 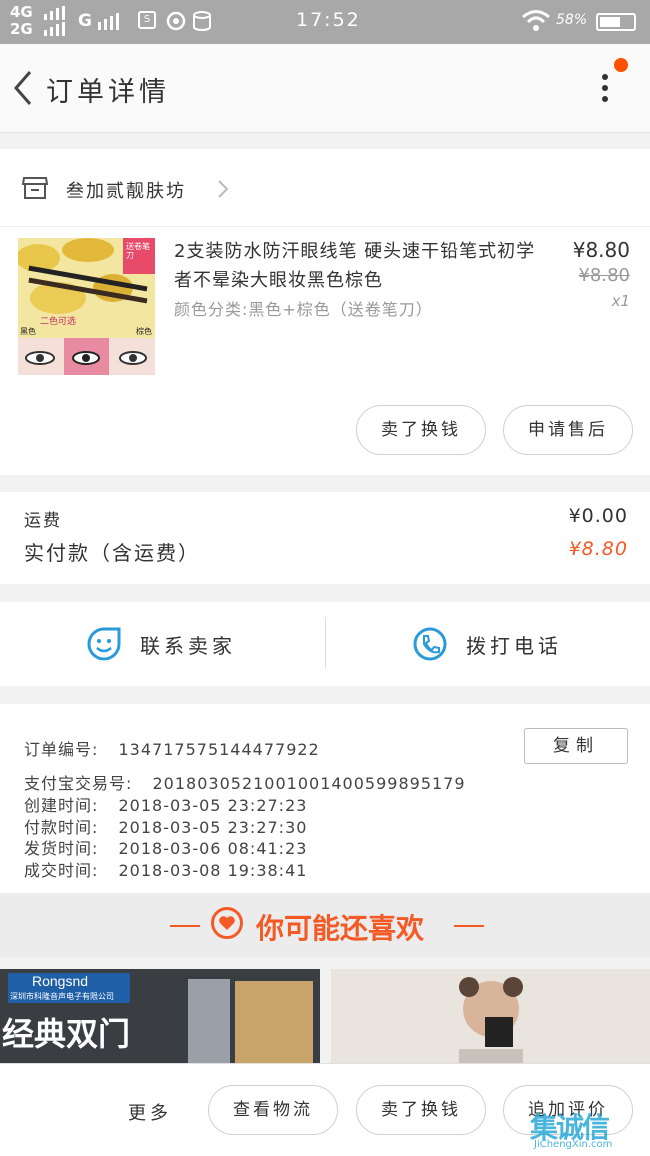 What do you see at coordinates (589, 1129) in the screenshot?
I see `watermark-logo: 集诚信 JiChengXin.com` at bounding box center [589, 1129].